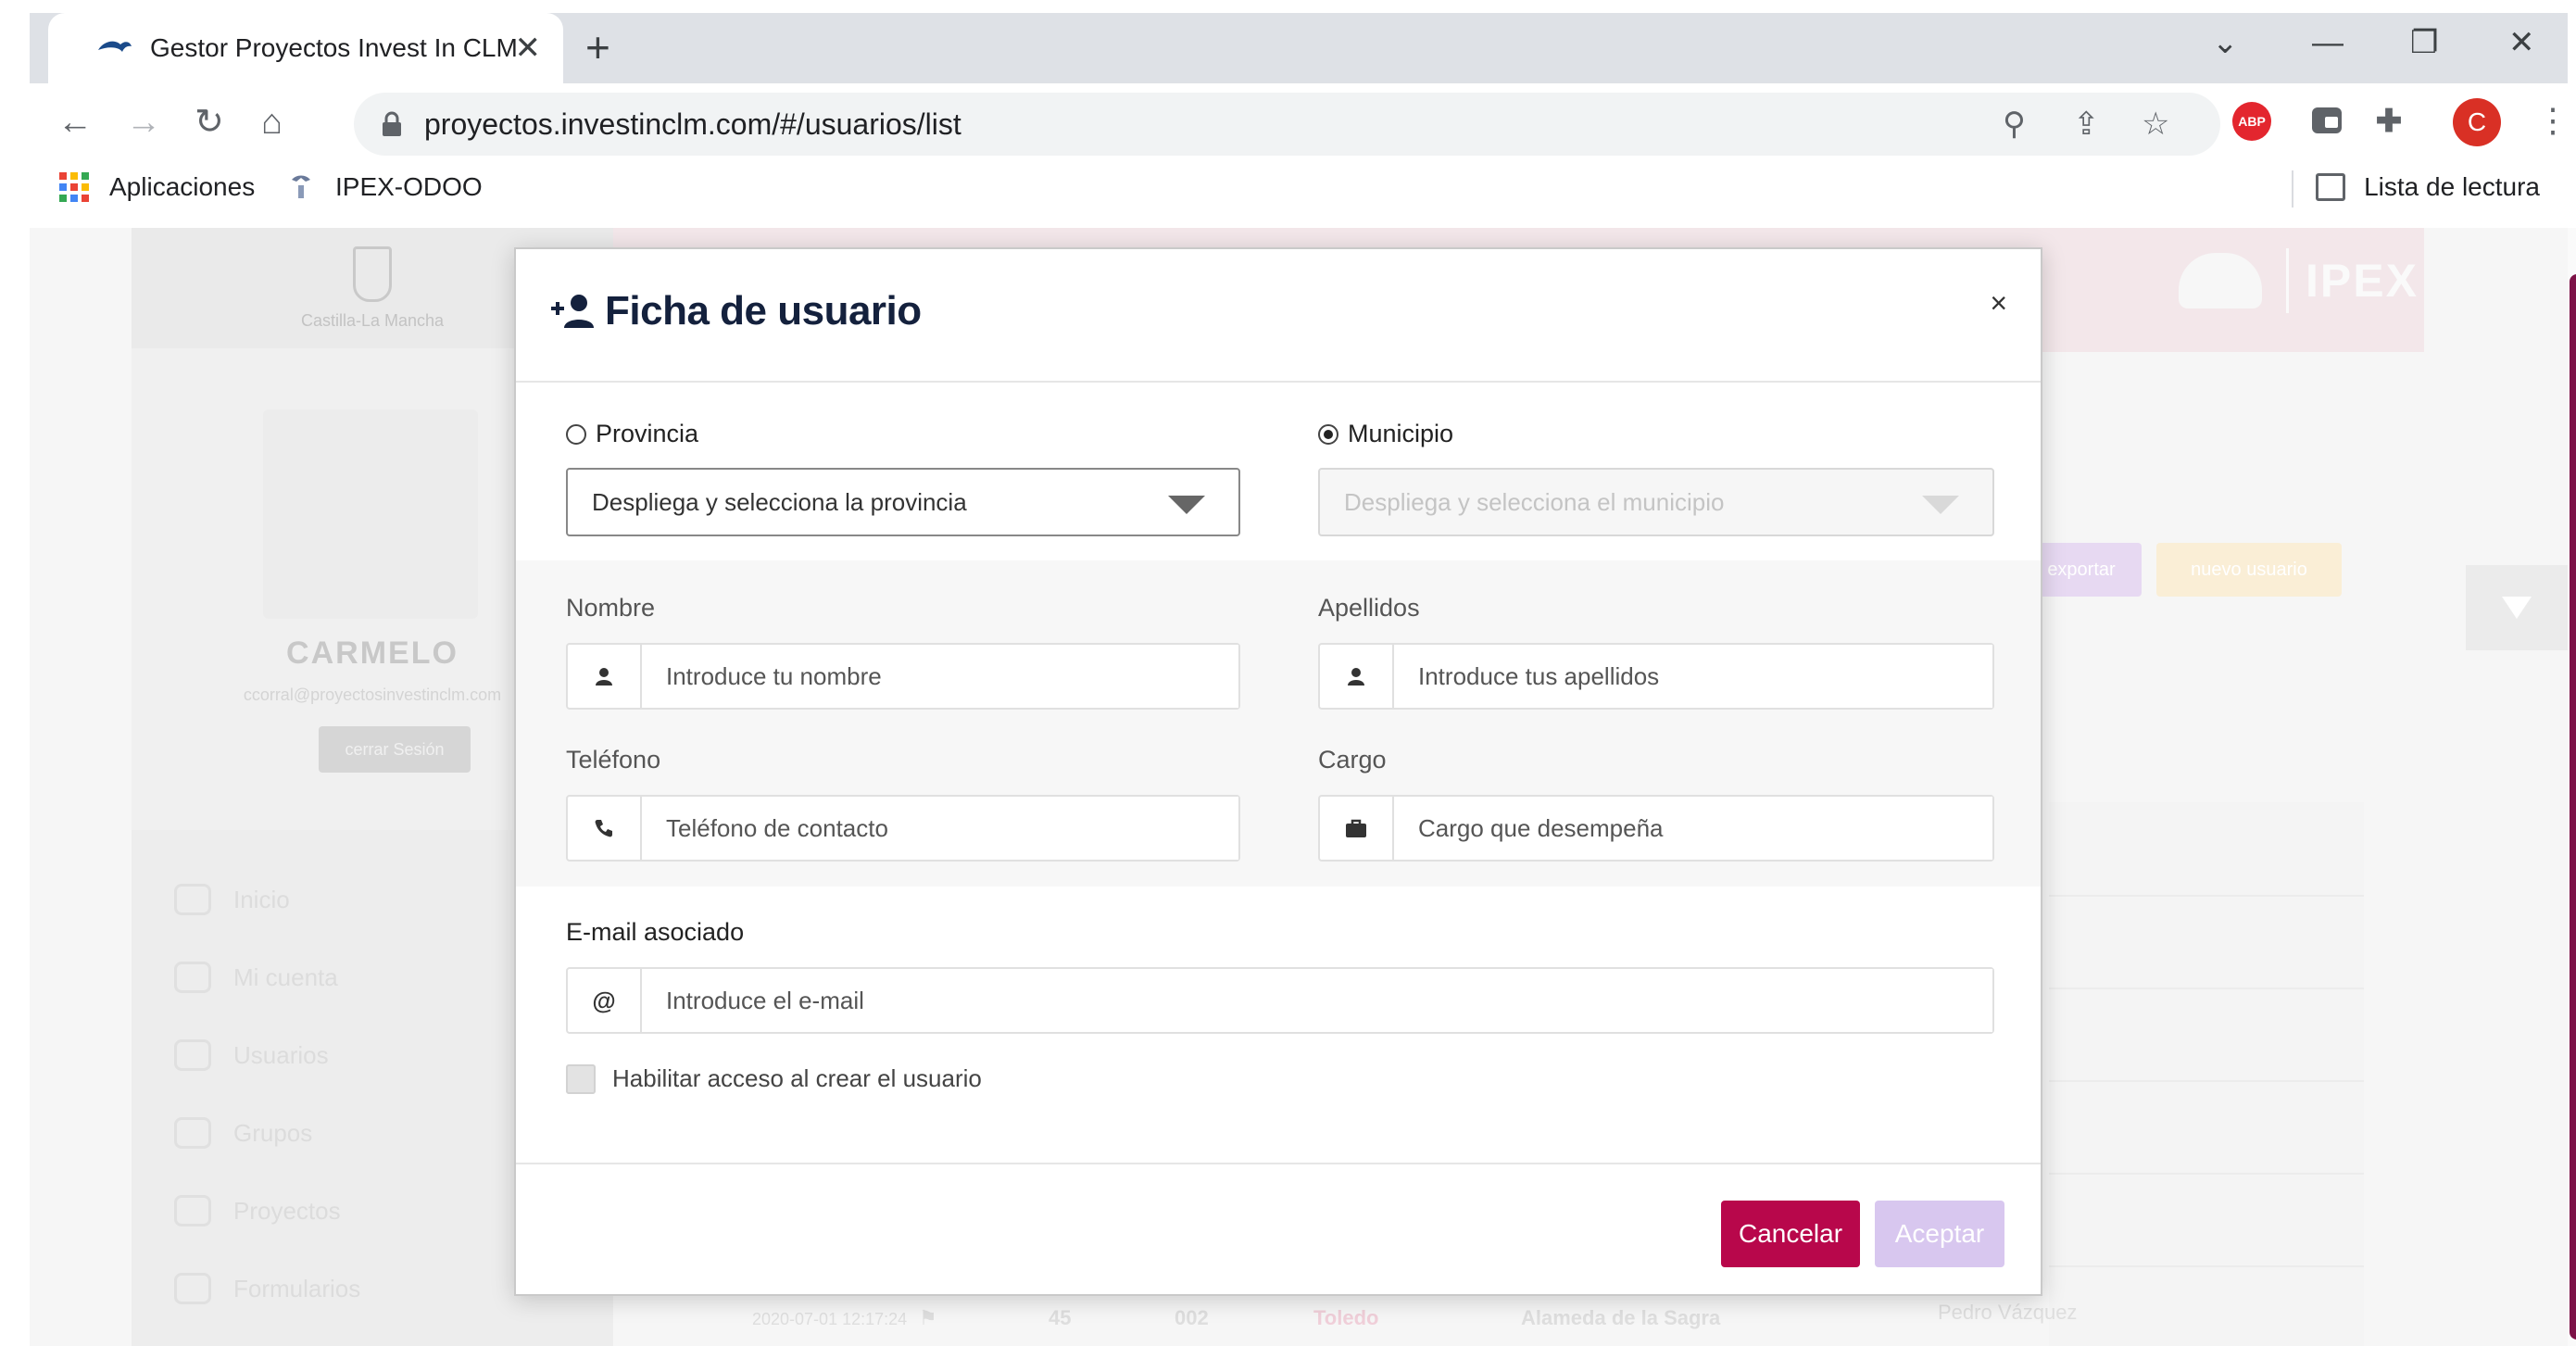 Image resolution: width=2576 pixels, height=1346 pixels. I want to click on cancel-button: Cancelar, so click(1790, 1234).